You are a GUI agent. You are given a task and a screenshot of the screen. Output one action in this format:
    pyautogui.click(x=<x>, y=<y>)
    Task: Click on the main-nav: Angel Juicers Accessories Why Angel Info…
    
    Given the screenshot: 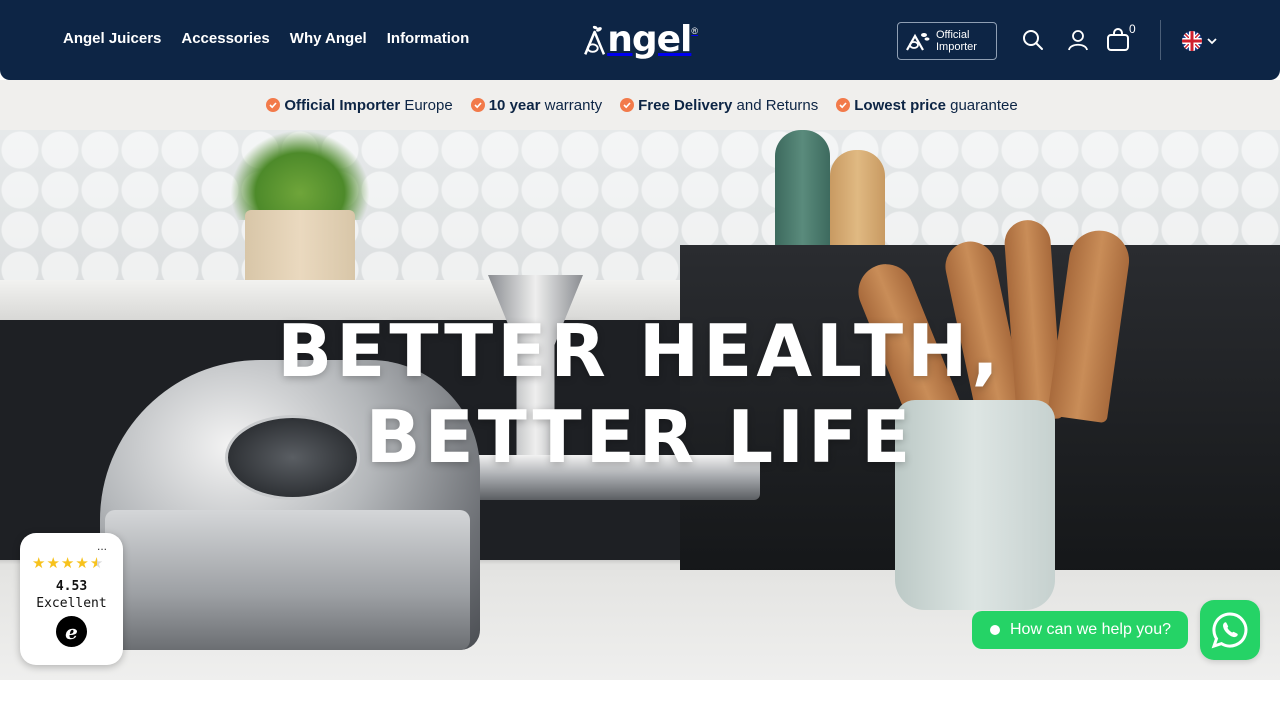 What is the action you would take?
    pyautogui.click(x=266, y=38)
    